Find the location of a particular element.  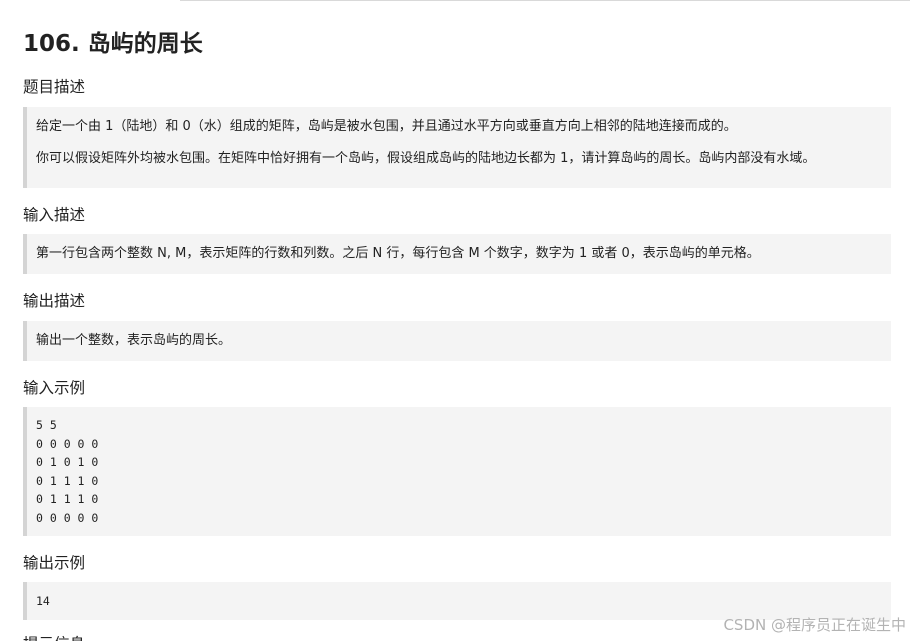

code-line: 14 is located at coordinates (43, 601).